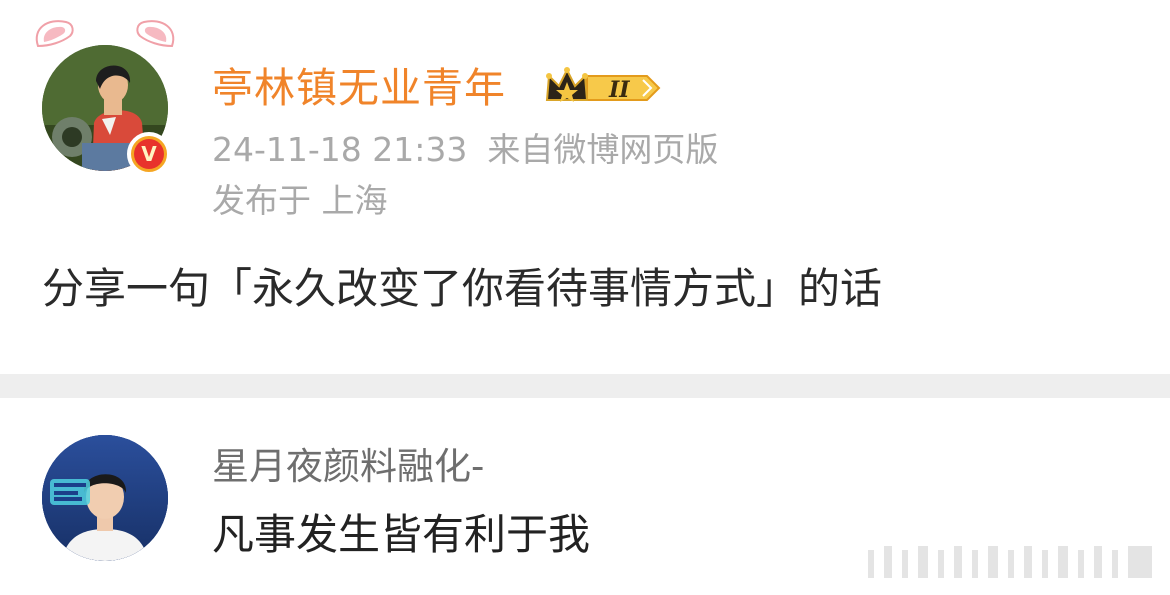 This screenshot has height=595, width=1170. I want to click on post-meta: 24-11-18 21:33 来自微博网页版, so click(465, 150).